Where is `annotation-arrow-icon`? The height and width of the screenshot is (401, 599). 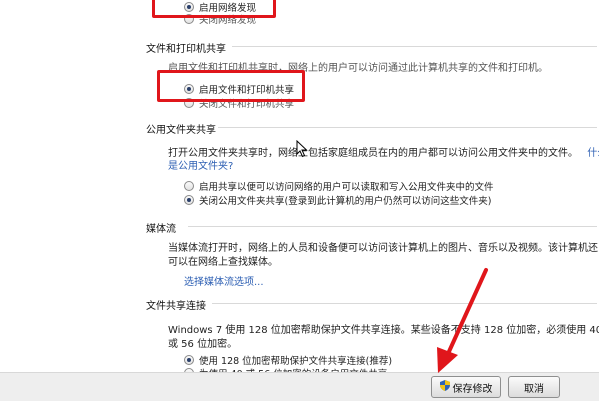
annotation-arrow-icon is located at coordinates (462, 320).